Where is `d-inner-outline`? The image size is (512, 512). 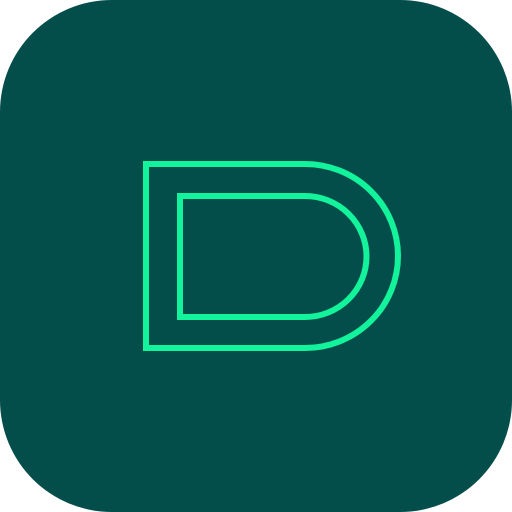
d-inner-outline is located at coordinates (273, 256).